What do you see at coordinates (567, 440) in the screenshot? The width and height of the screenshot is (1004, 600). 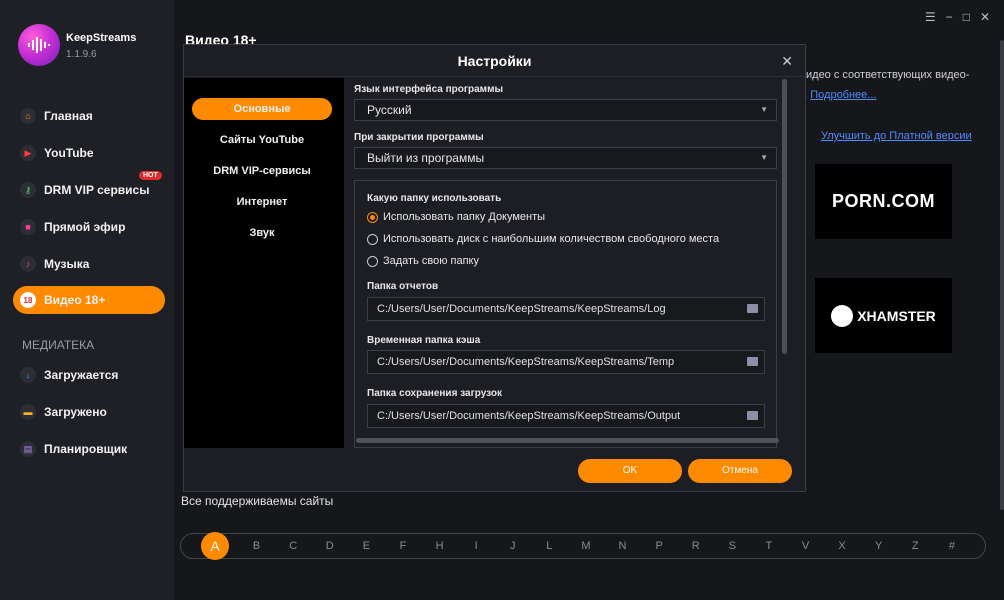 I see `settings-horizontal-scrollbar` at bounding box center [567, 440].